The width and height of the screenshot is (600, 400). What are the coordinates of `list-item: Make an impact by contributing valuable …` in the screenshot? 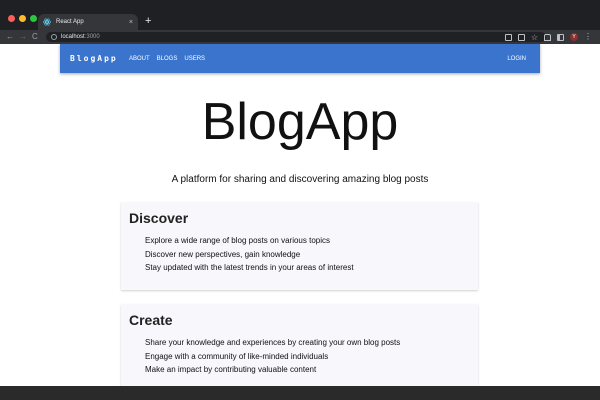 It's located at (231, 369).